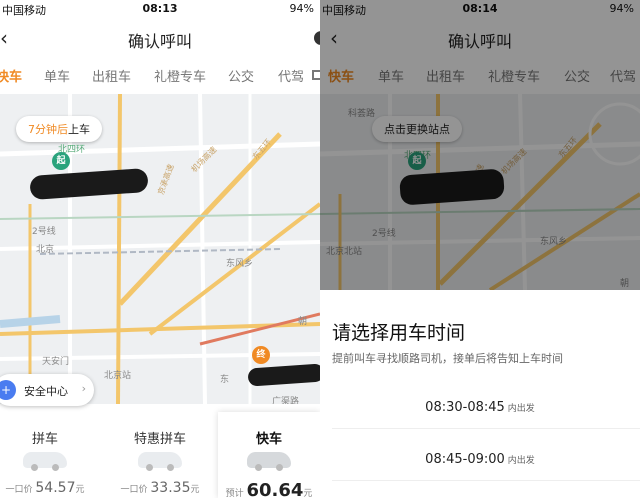 This screenshot has height=498, width=640. I want to click on fare-price: 一口价 54.57元, so click(45, 488).